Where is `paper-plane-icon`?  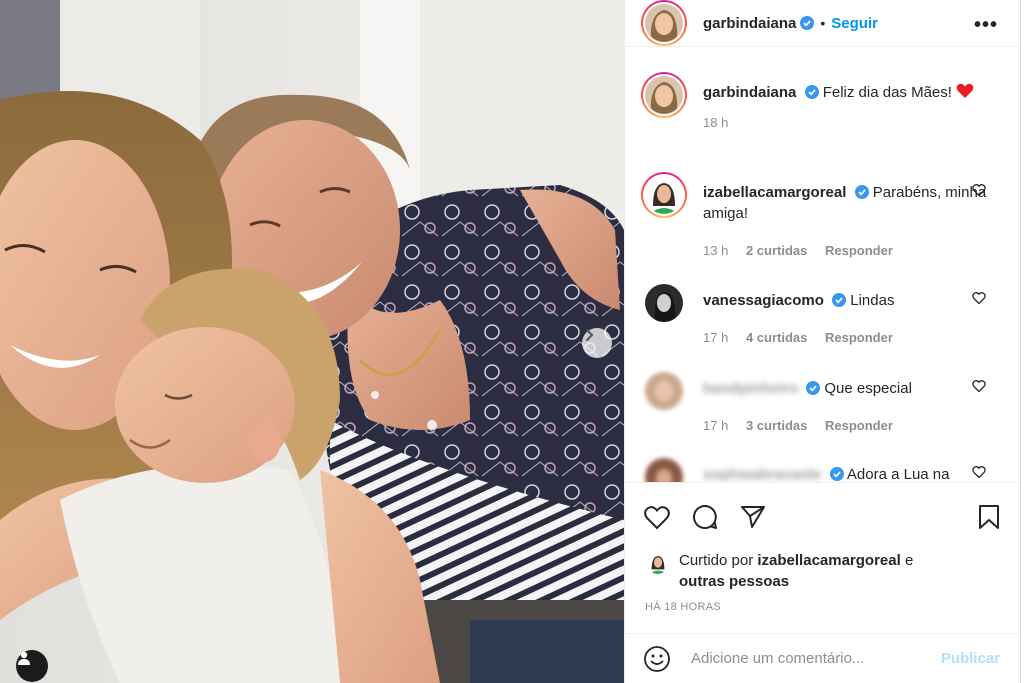 paper-plane-icon is located at coordinates (753, 517).